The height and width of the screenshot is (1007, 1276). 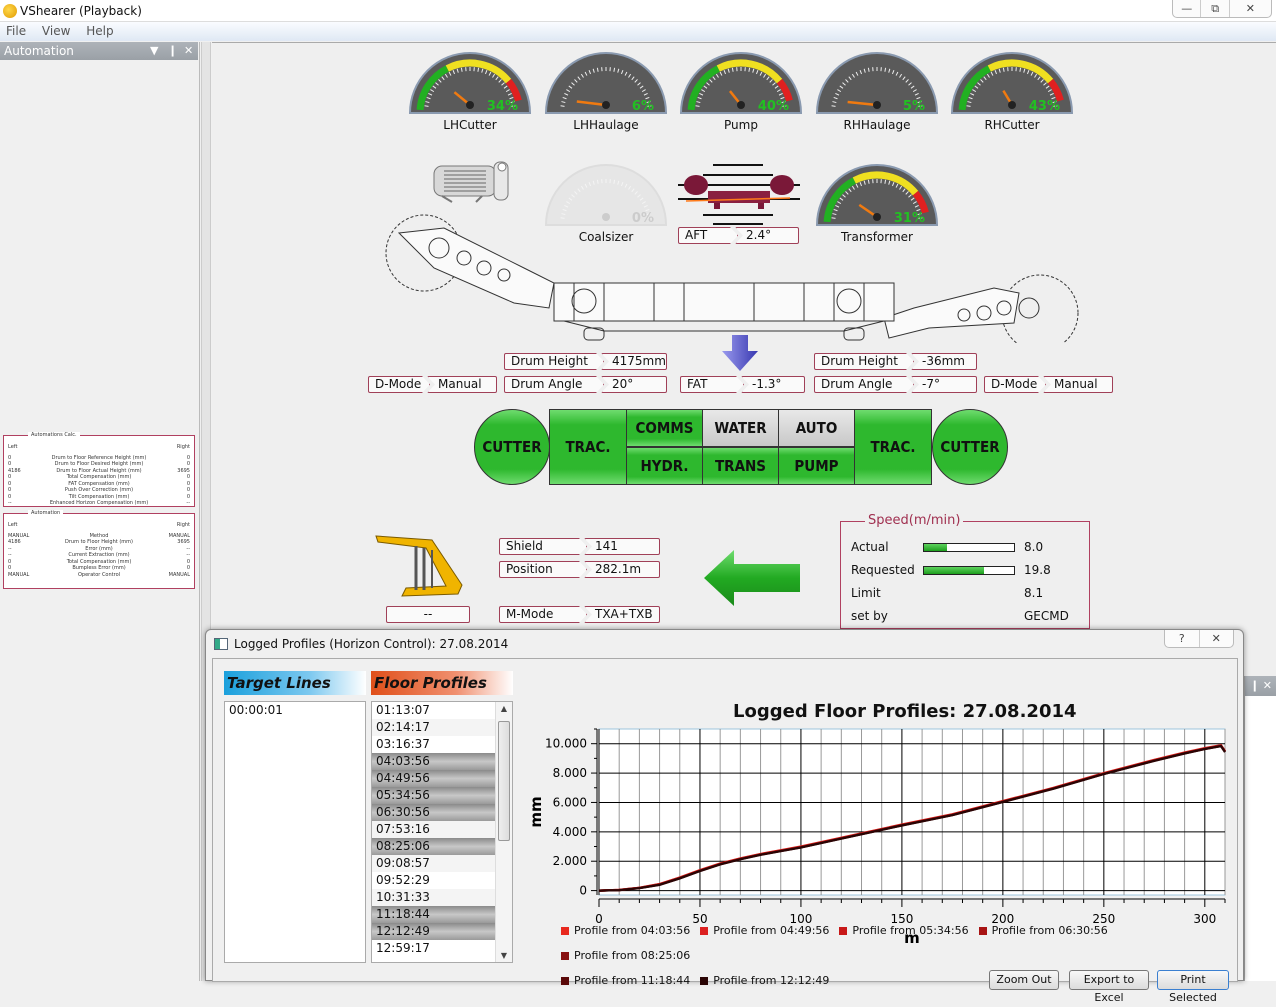 I want to click on gauge-label: RHCutter, so click(x=1012, y=125).